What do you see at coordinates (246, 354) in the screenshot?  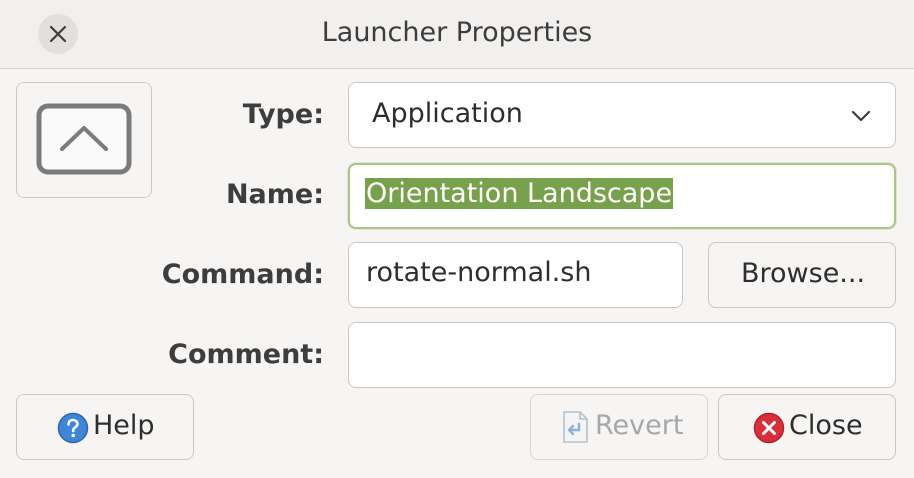 I see `comment-label: Comment:` at bounding box center [246, 354].